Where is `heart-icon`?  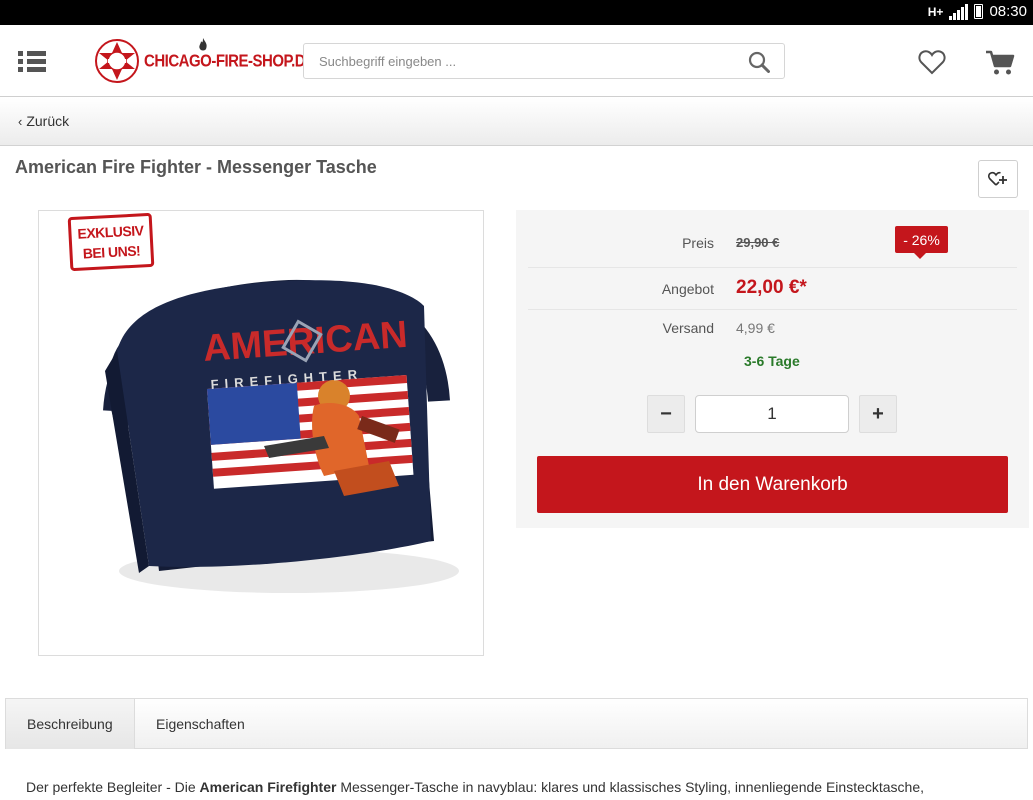
heart-icon is located at coordinates (932, 62).